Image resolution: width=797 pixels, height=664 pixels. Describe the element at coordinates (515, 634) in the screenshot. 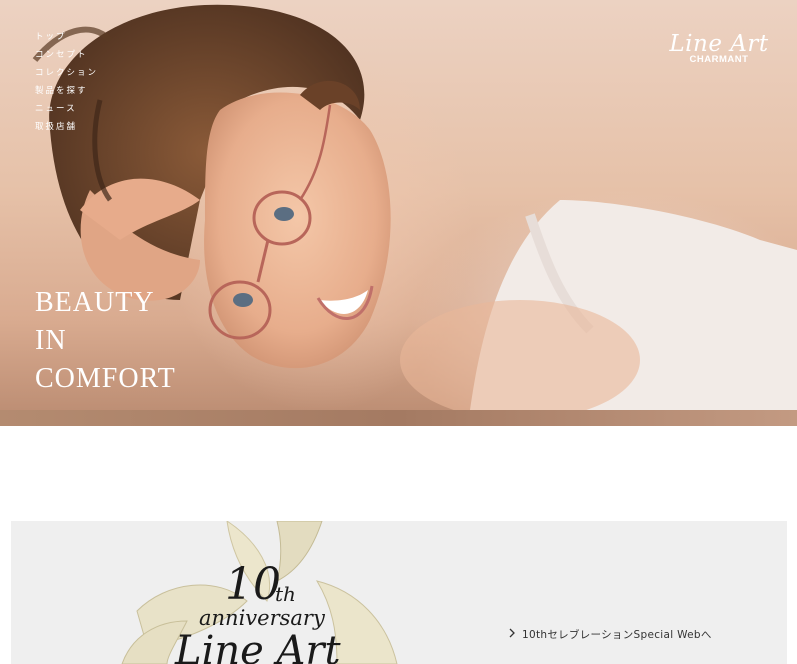

I see `chevron-right-icon` at that location.